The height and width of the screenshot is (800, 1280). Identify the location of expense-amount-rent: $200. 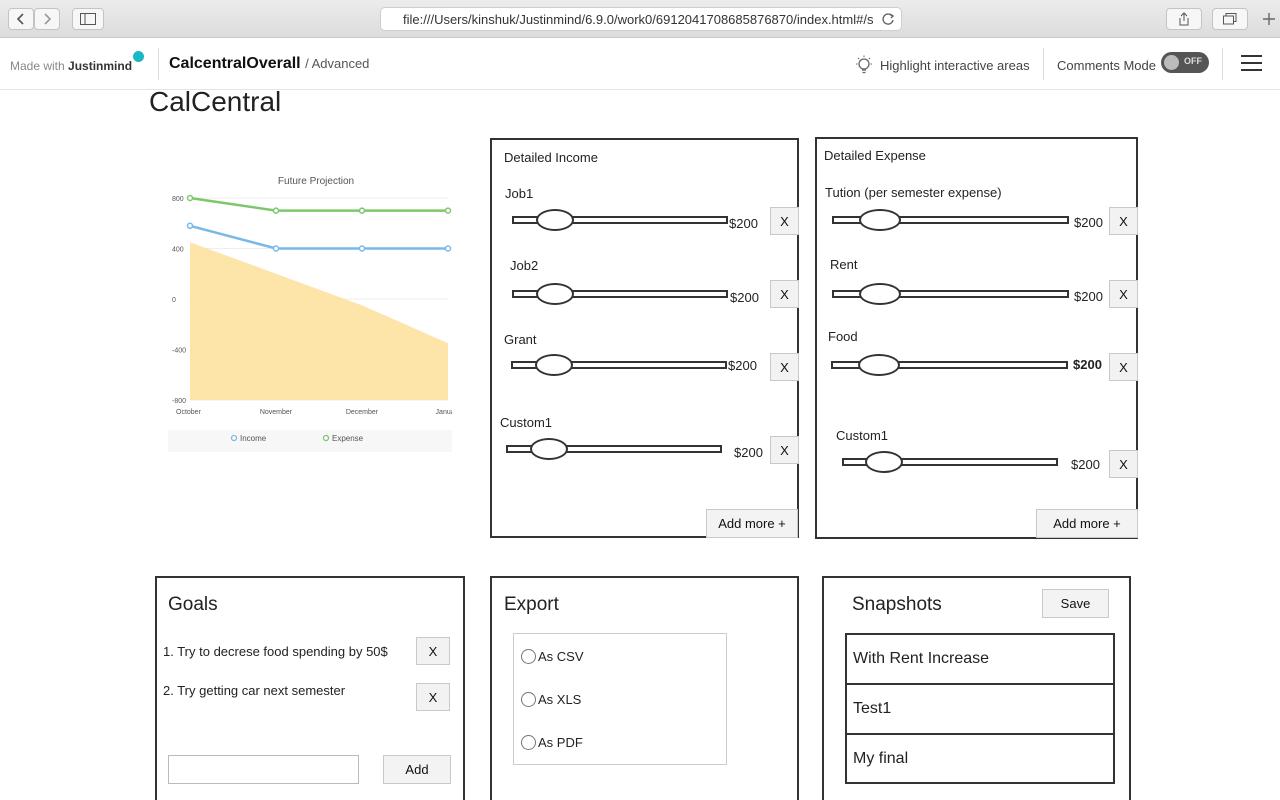
(1088, 296).